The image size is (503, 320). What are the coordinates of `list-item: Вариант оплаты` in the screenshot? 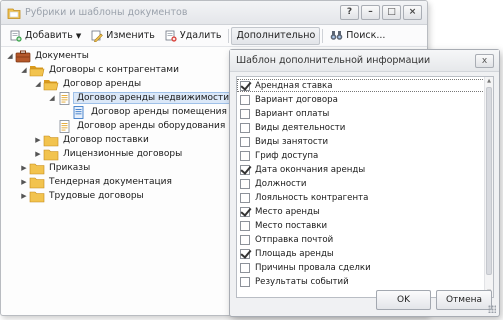 It's located at (361, 113).